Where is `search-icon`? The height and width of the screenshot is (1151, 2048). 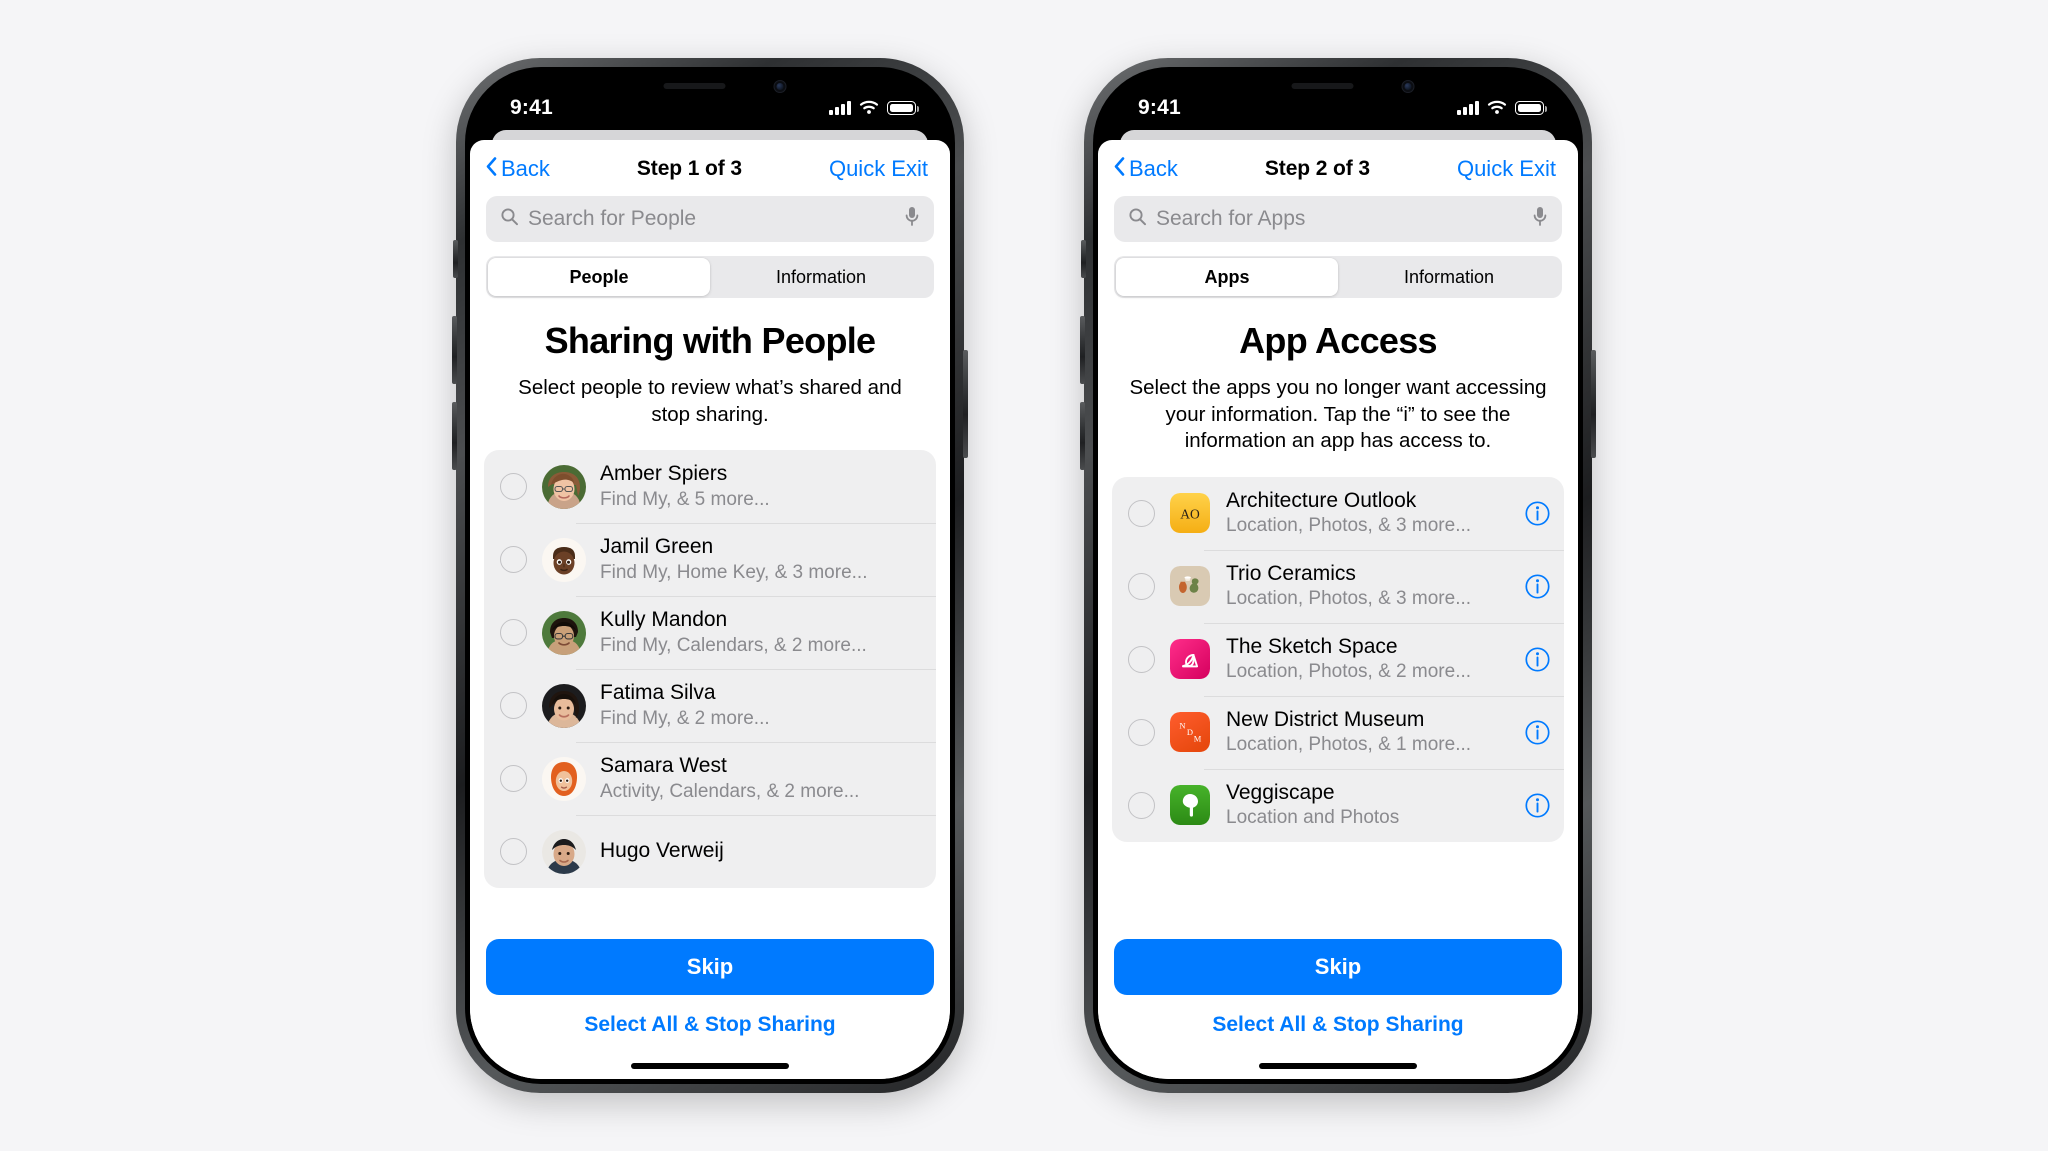 search-icon is located at coordinates (1137, 219).